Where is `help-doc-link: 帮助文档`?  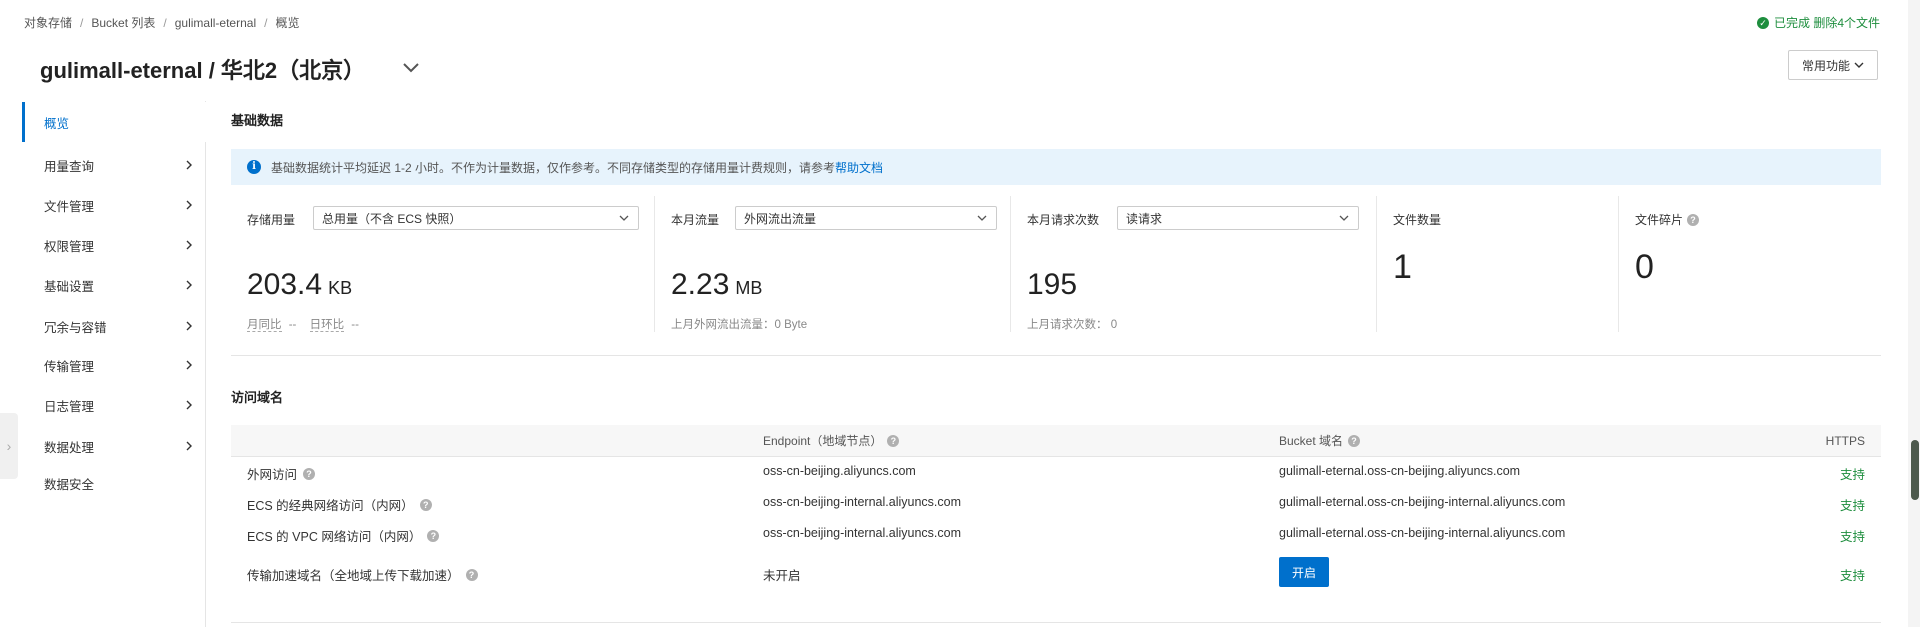 help-doc-link: 帮助文档 is located at coordinates (859, 167).